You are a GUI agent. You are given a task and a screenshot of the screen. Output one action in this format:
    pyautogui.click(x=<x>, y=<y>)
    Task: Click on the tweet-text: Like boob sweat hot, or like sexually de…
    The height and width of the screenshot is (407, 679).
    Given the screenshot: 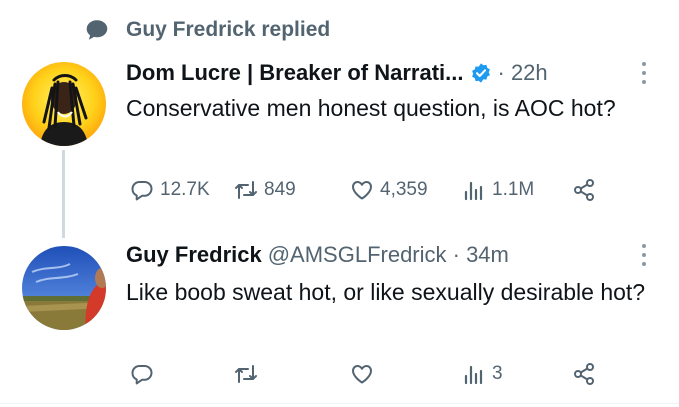 What is the action you would take?
    pyautogui.click(x=386, y=292)
    